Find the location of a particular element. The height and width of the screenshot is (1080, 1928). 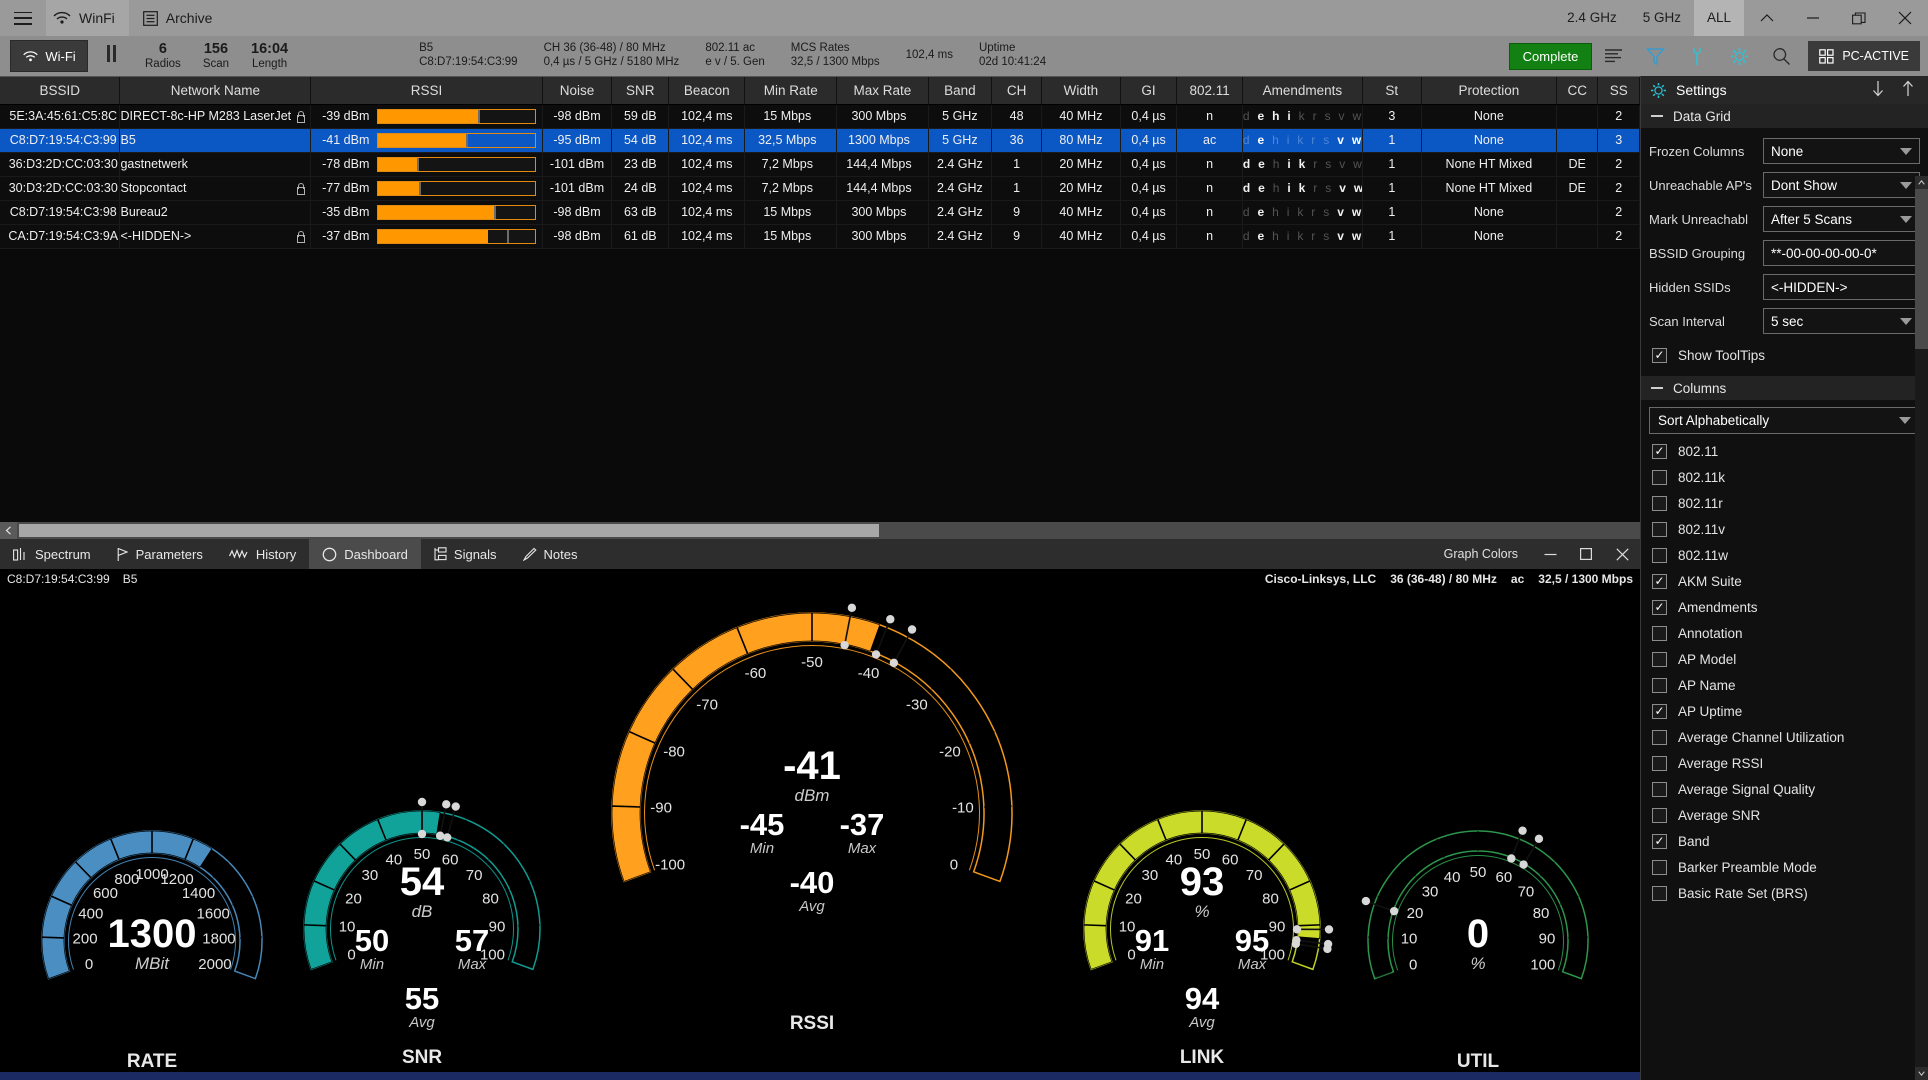

column-item-802-11r: 802.11r is located at coordinates (1784, 503).